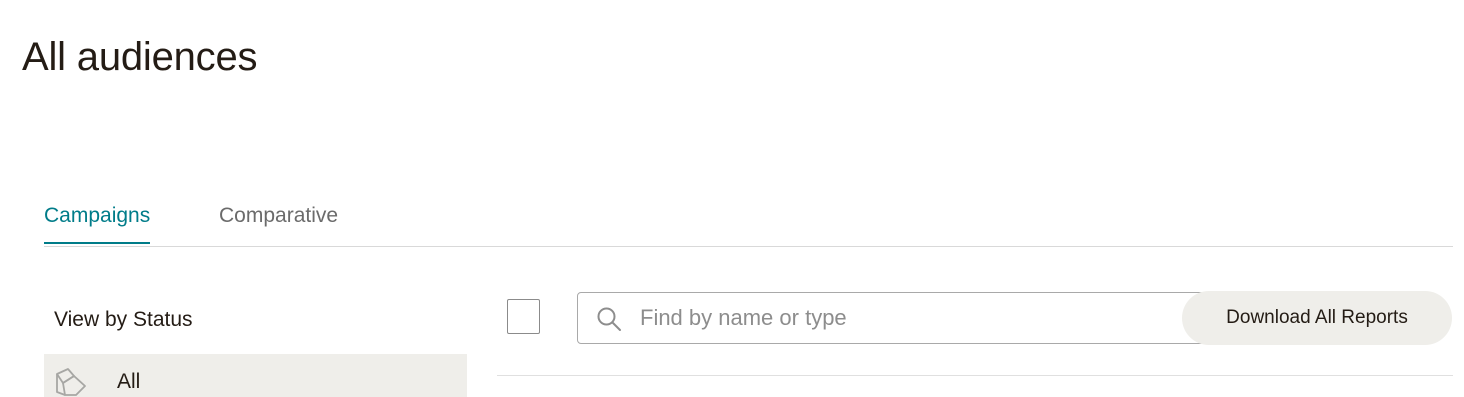  What do you see at coordinates (97, 223) in the screenshot?
I see `tab-campaigns: Campaigns` at bounding box center [97, 223].